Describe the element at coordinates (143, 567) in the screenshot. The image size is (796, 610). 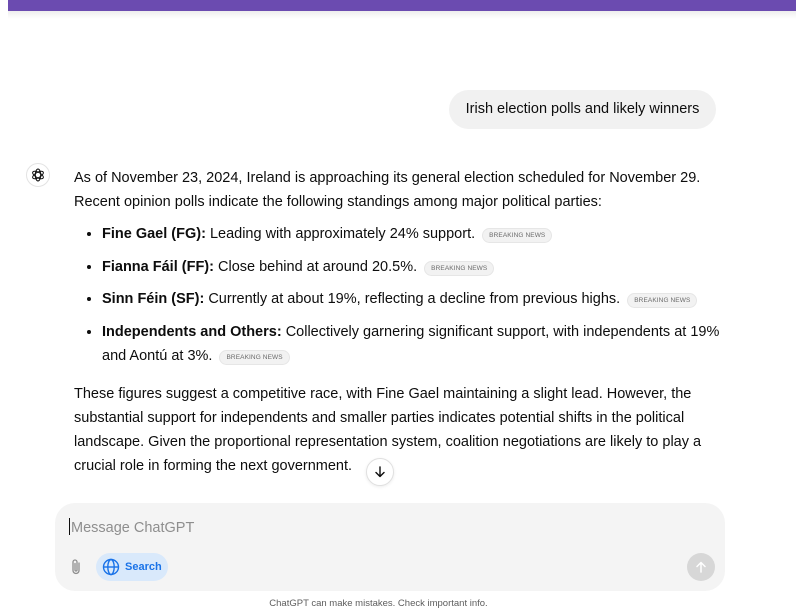
I see `search-label: Search` at that location.